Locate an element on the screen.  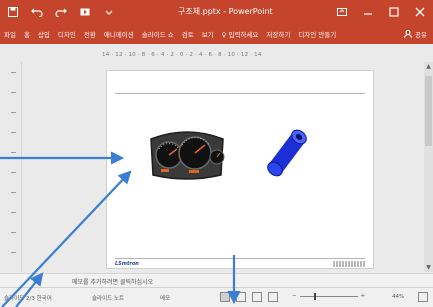
share-button: 공유 is located at coordinates (415, 34).